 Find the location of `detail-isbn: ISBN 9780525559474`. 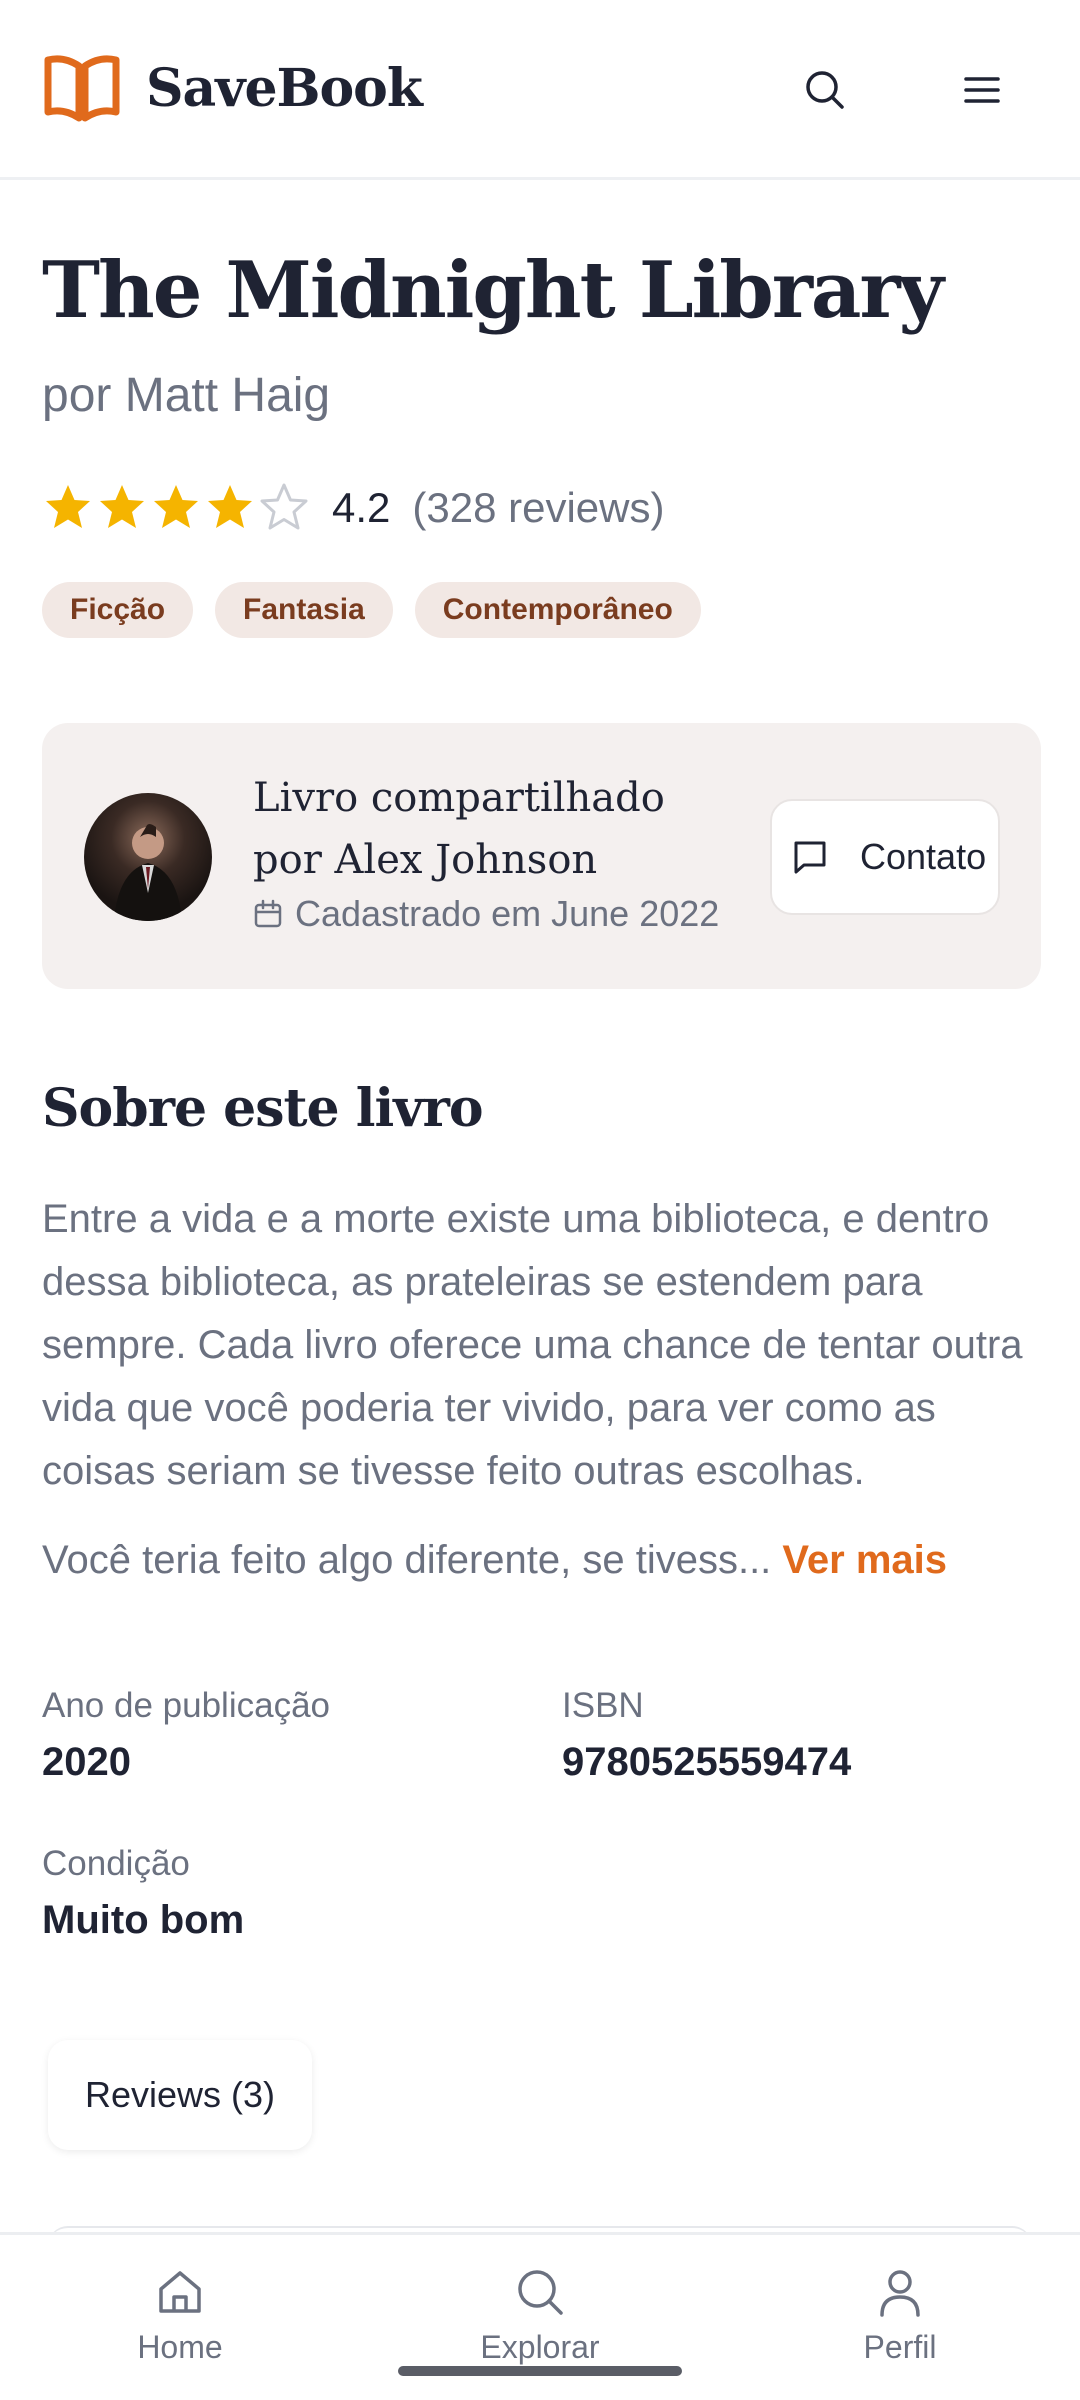

detail-isbn: ISBN 9780525559474 is located at coordinates (706, 1735).